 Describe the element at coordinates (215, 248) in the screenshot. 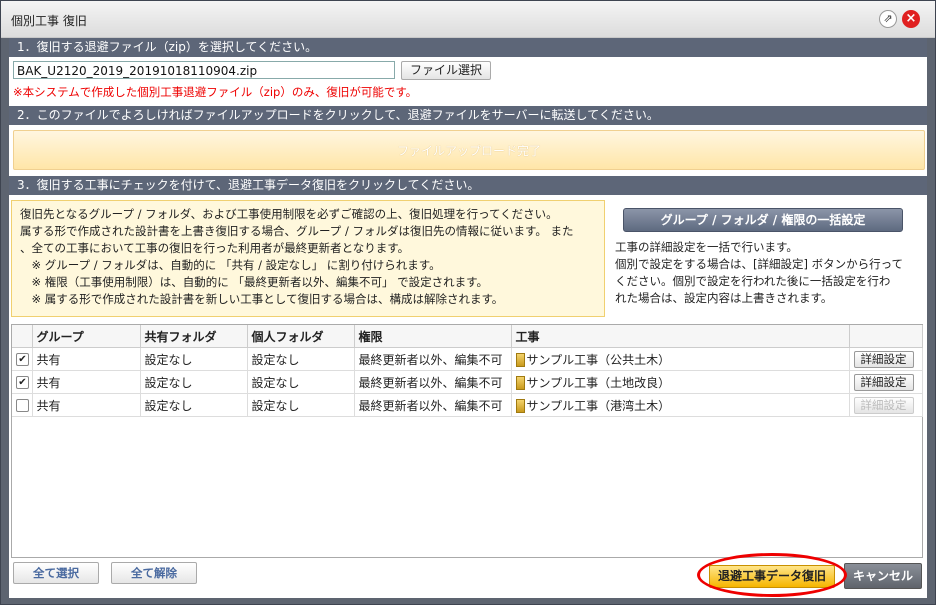

I see `info-line: 、全ての工事において工事の復旧を行った利用者が最終更新者となります。` at that location.